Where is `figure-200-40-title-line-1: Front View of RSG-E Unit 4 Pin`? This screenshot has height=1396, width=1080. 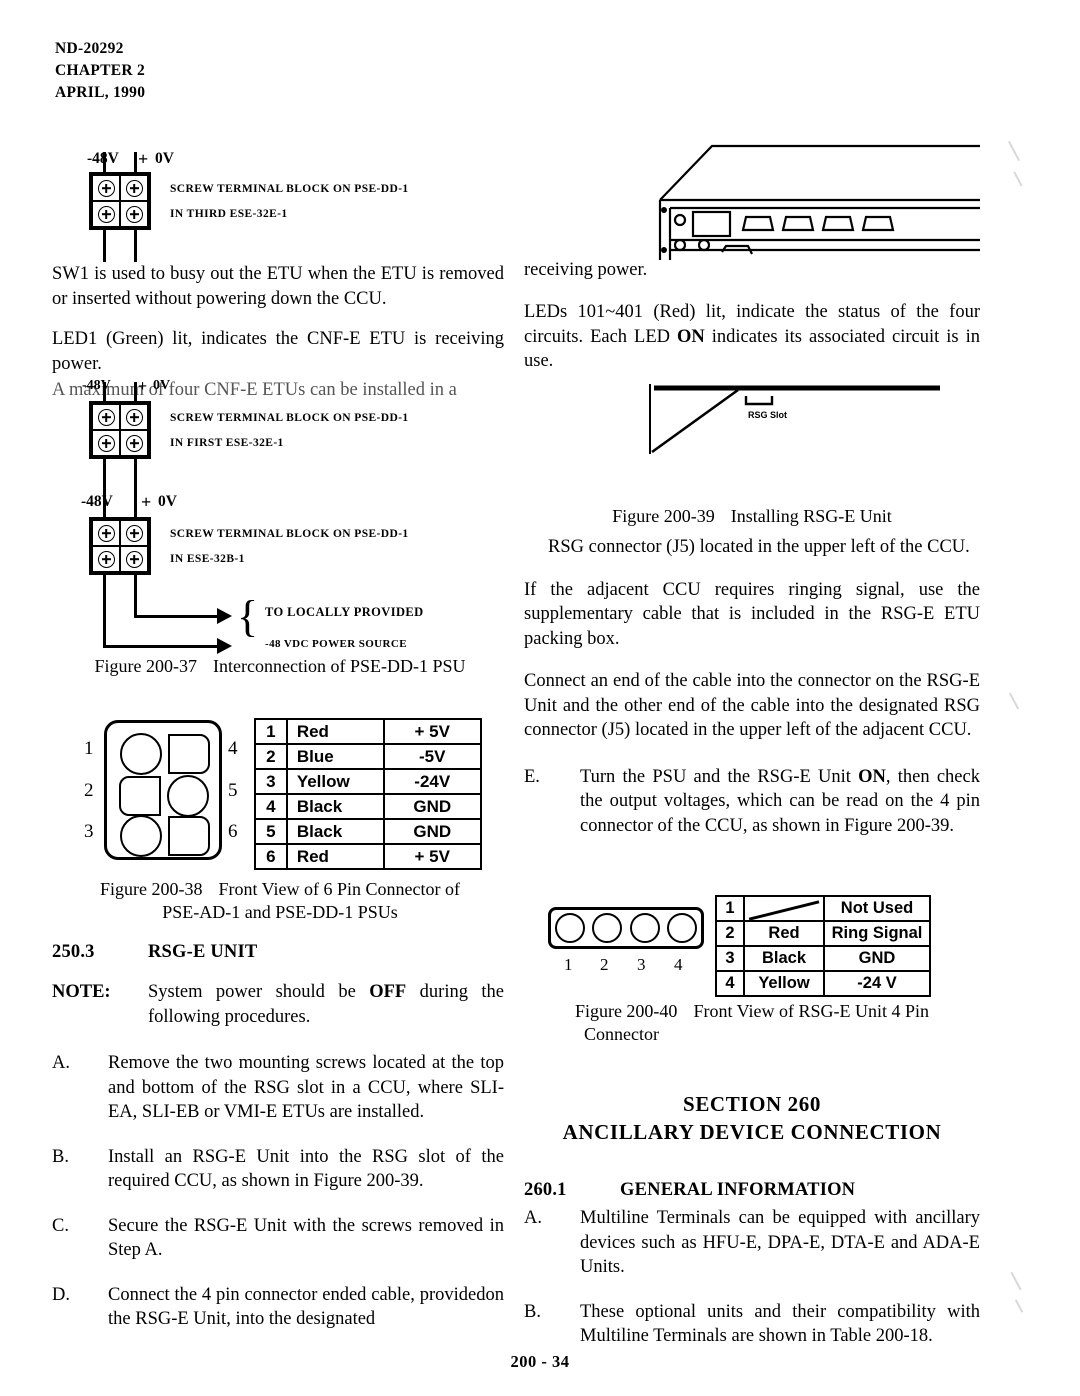 figure-200-40-title-line-1: Front View of RSG-E Unit 4 Pin is located at coordinates (811, 1011).